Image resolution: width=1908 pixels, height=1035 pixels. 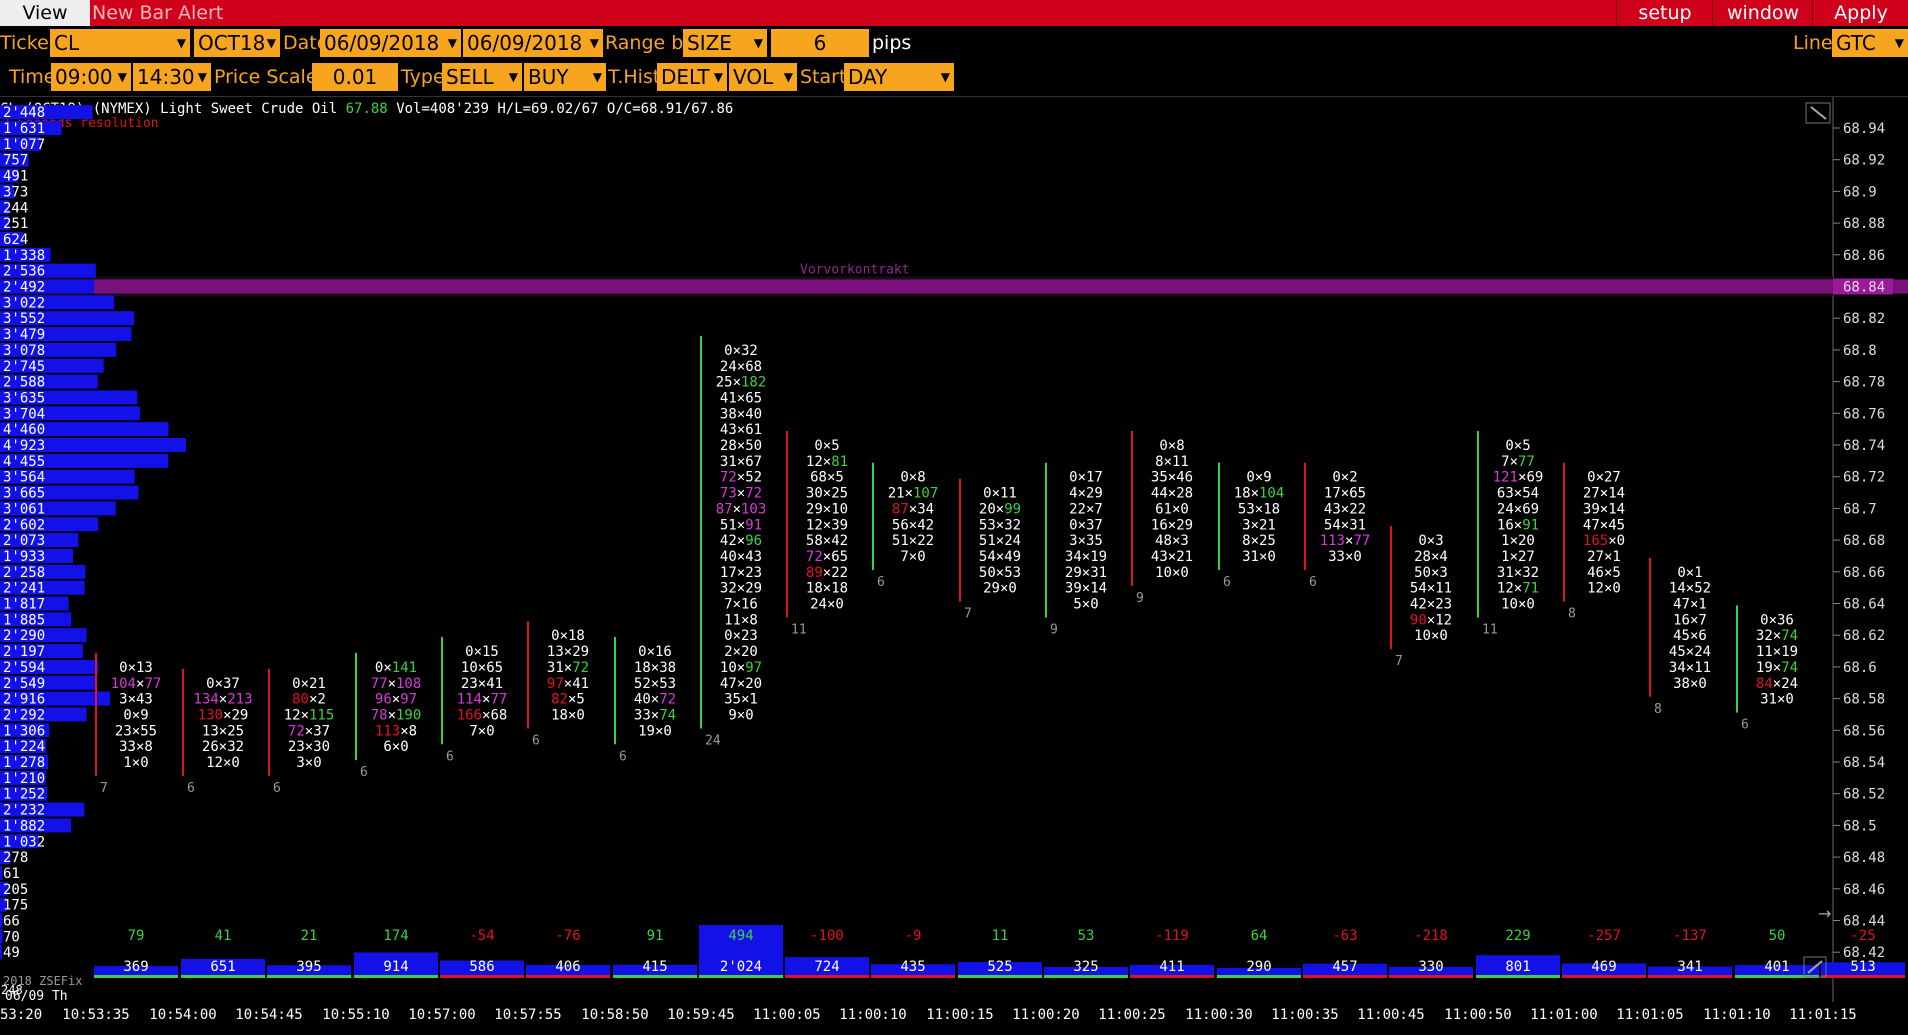 I want to click on footprint-cell: 47×20, so click(x=741, y=684).